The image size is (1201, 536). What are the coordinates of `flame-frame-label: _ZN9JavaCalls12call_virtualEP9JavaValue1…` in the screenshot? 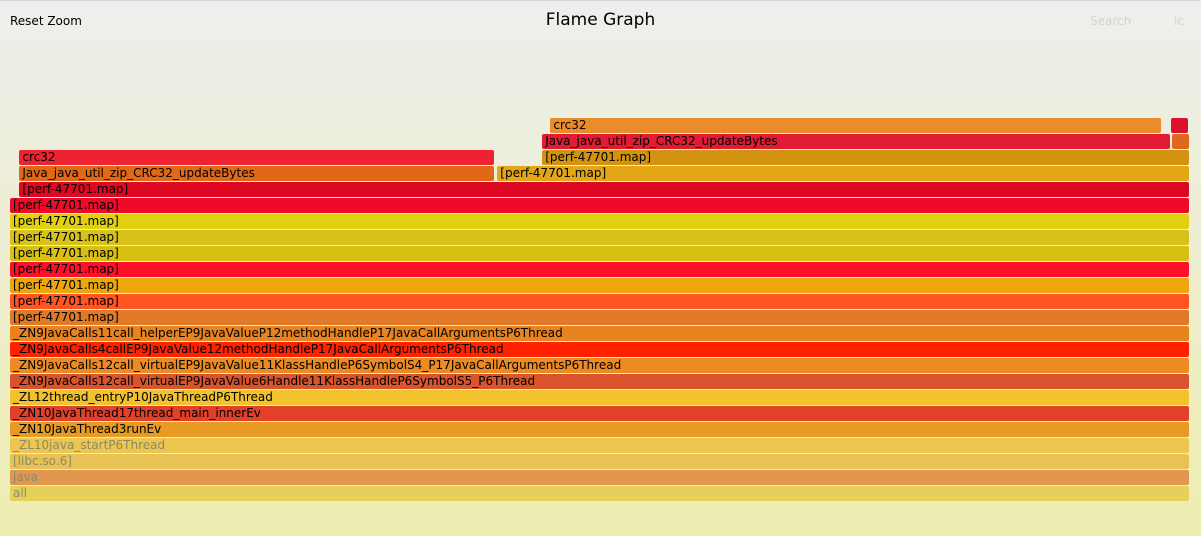 It's located at (317, 365).